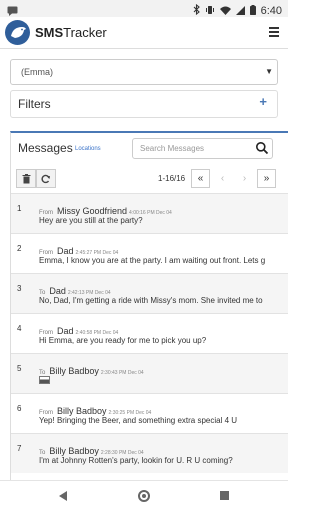 The image size is (320, 512). What do you see at coordinates (149, 373) in the screenshot?
I see `message-row: 5 To Billy Badboy 2:30:43 PM Dec 04` at bounding box center [149, 373].